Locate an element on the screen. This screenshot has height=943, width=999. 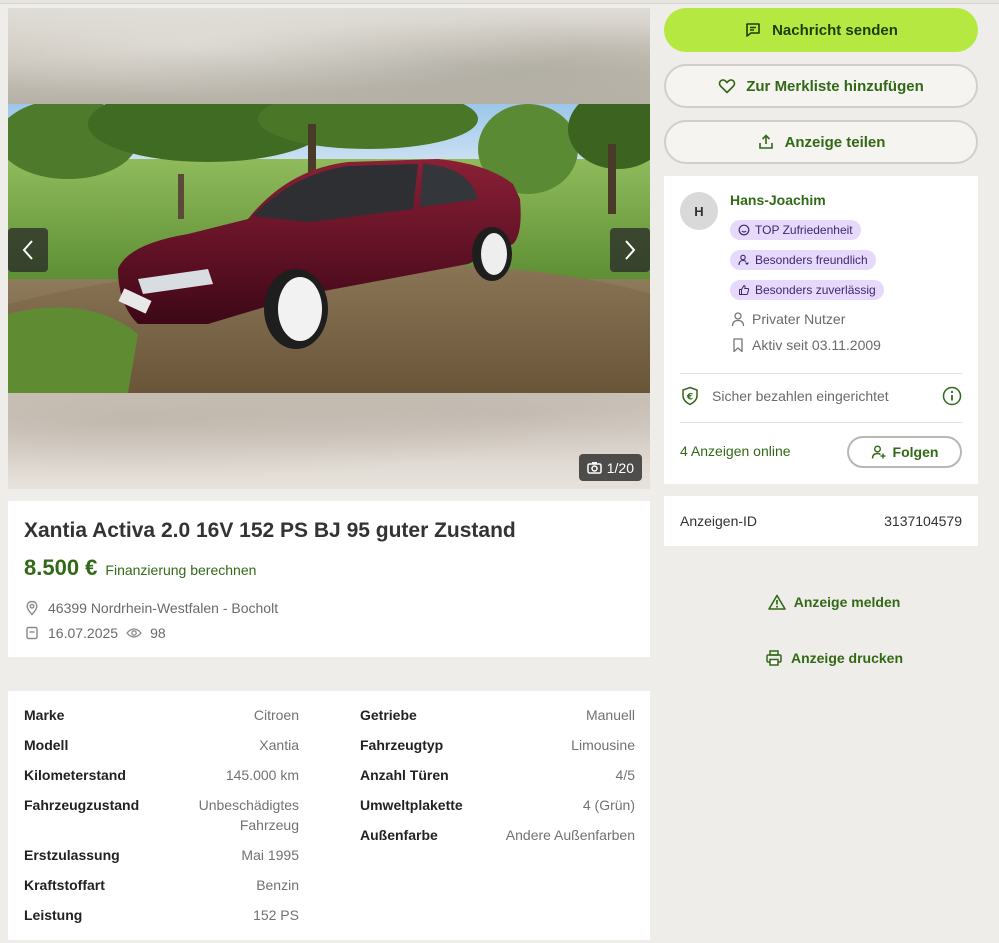
detail-value: 4/5 is located at coordinates (625, 775).